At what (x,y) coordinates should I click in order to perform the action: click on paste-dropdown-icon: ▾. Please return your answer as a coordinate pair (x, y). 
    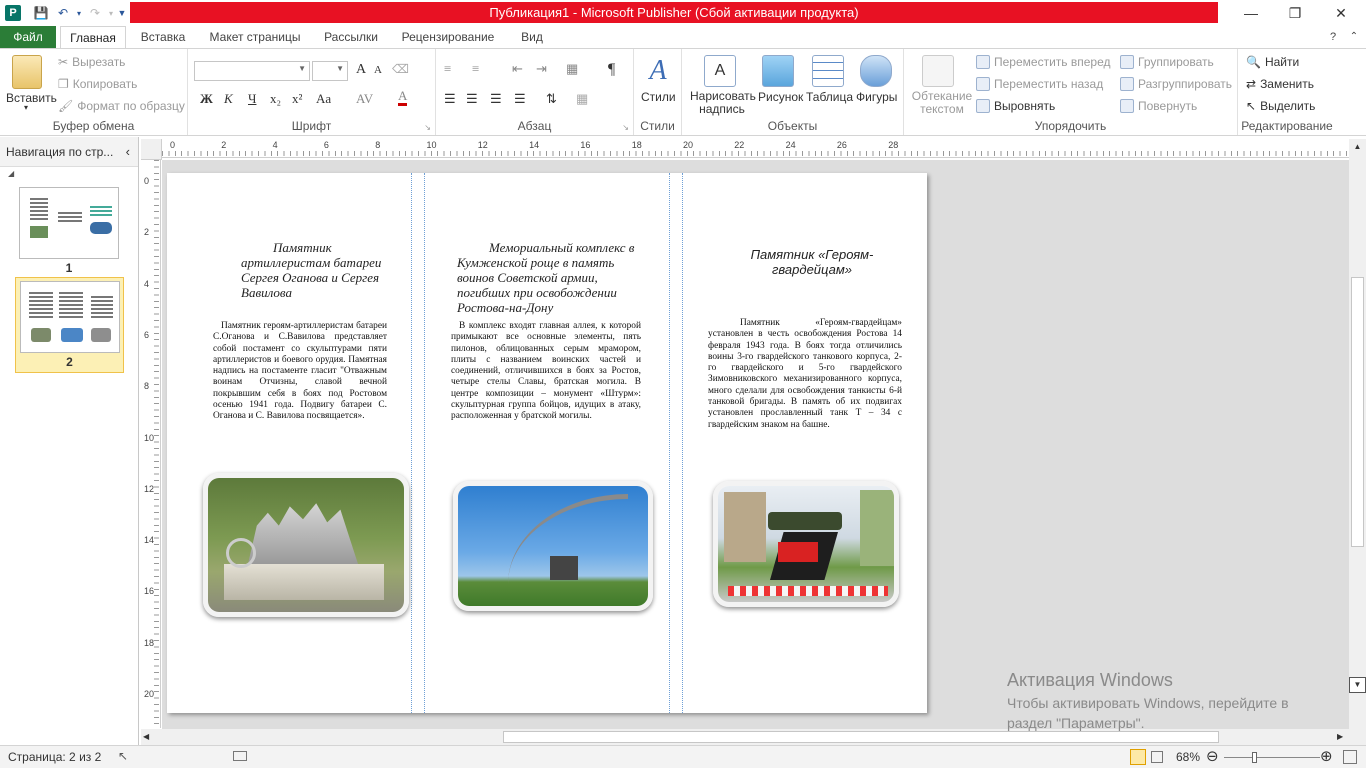
    Looking at the image, I should click on (26, 107).